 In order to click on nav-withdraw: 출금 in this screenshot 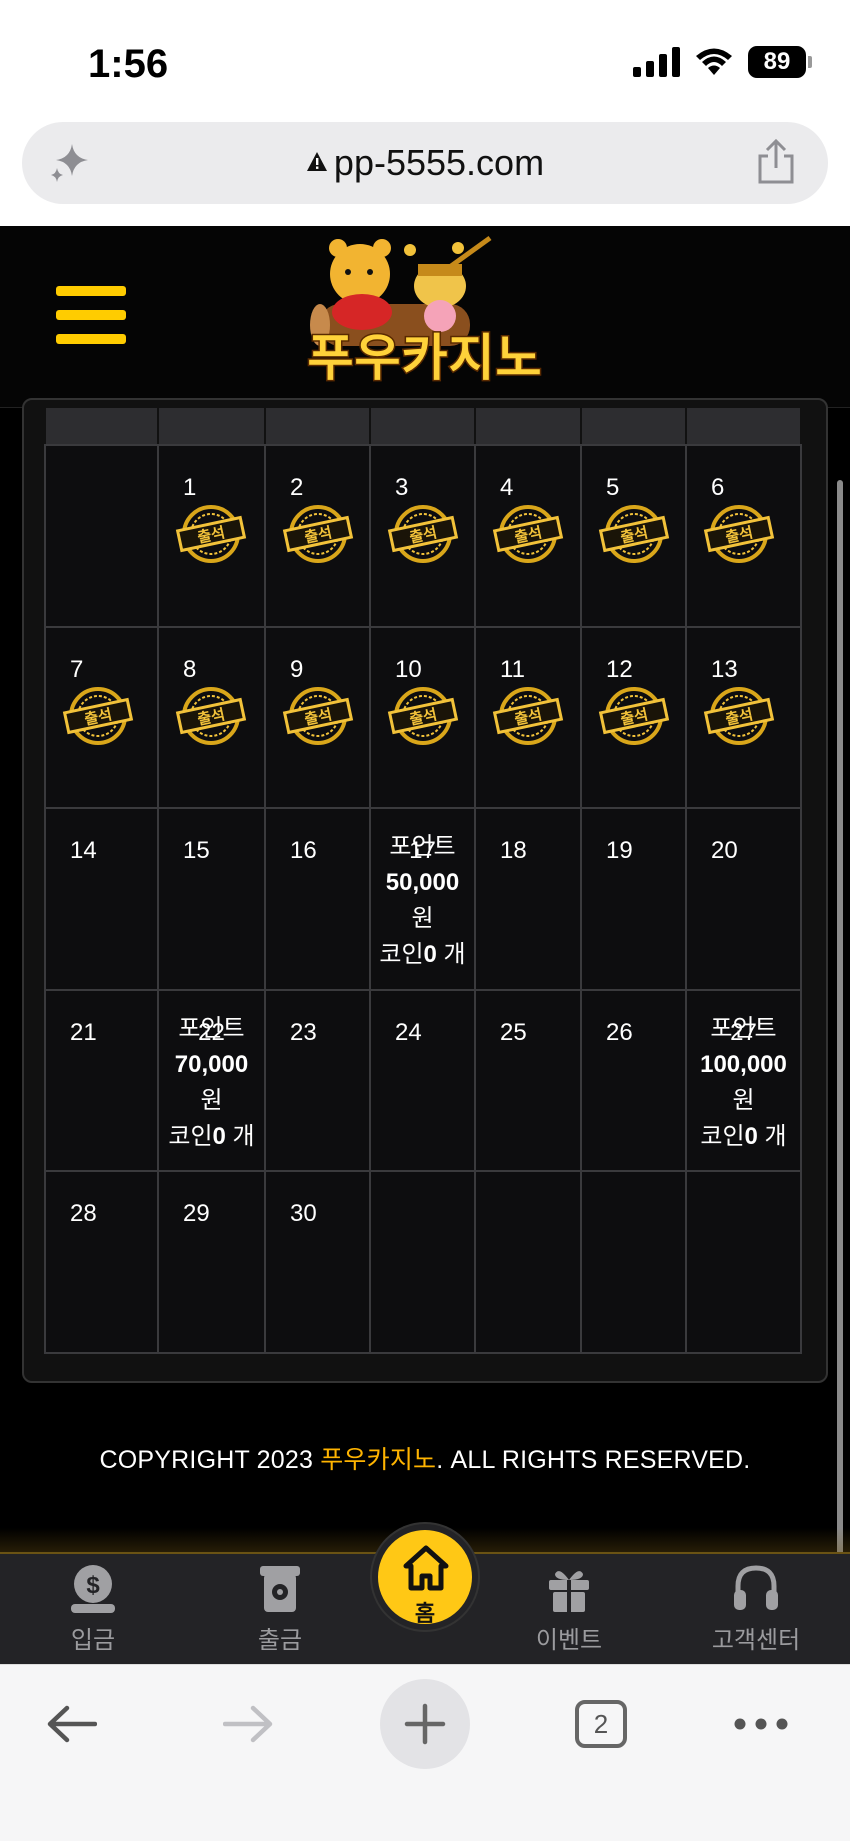, I will do `click(280, 1609)`.